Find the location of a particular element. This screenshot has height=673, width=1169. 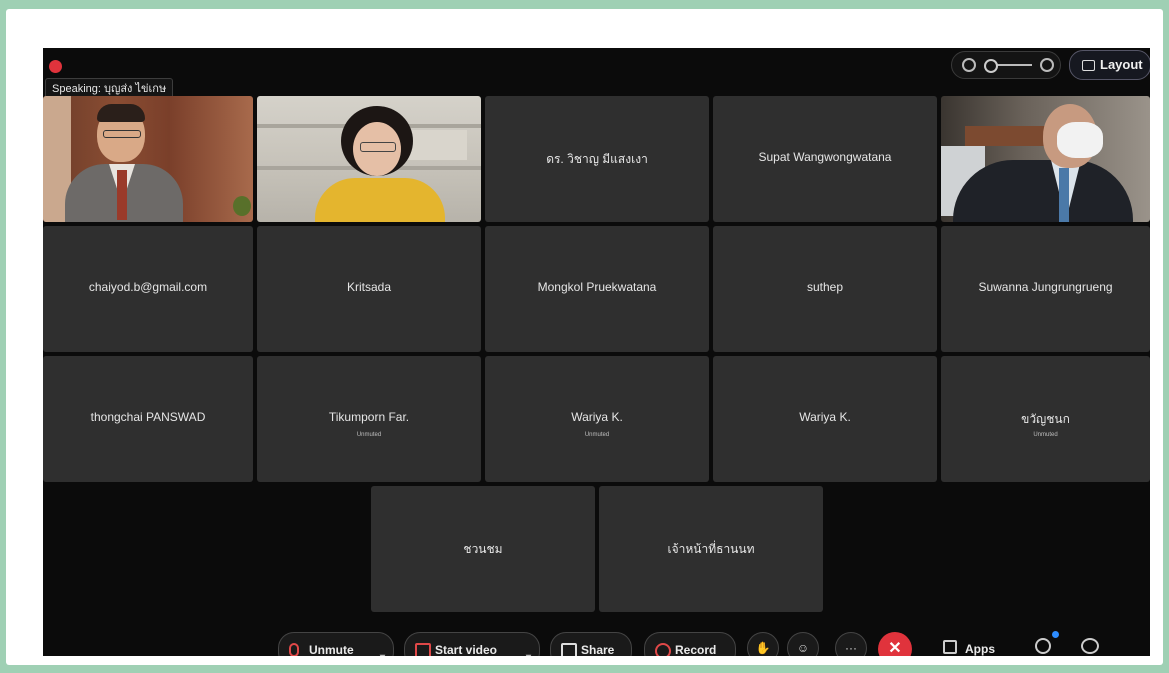

participant-name: thongchai PANSWAD is located at coordinates (148, 417).